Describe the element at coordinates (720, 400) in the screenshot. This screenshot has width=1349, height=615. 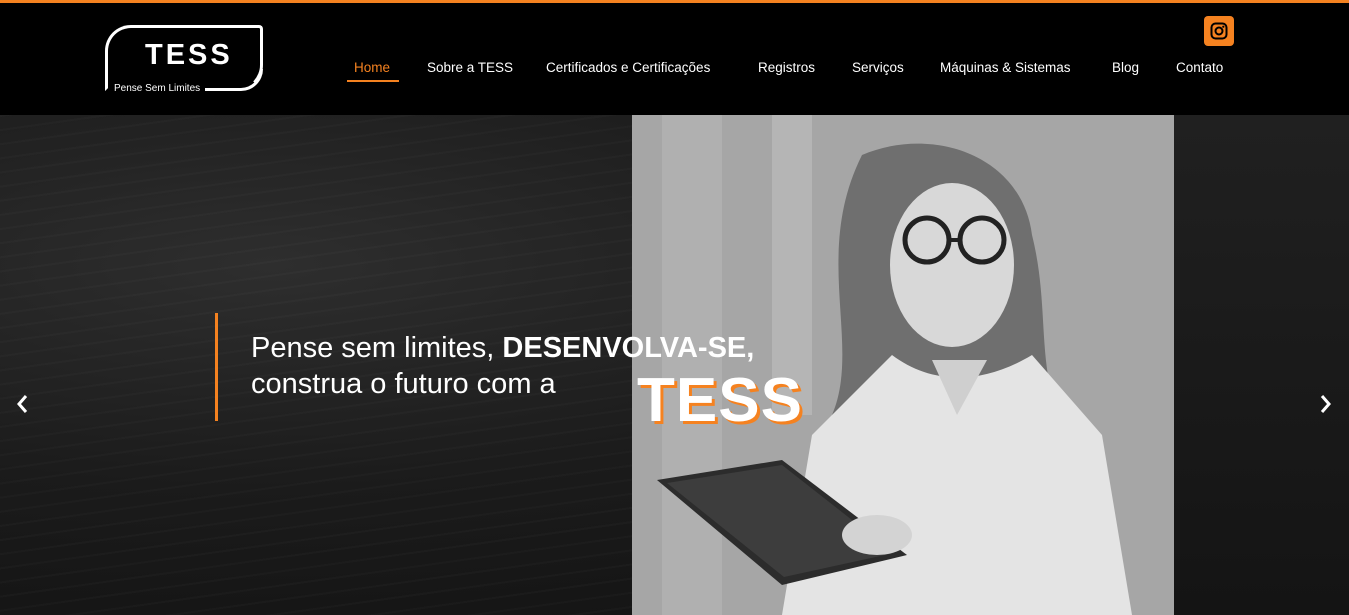
I see `hero-brand-word: TESS` at that location.